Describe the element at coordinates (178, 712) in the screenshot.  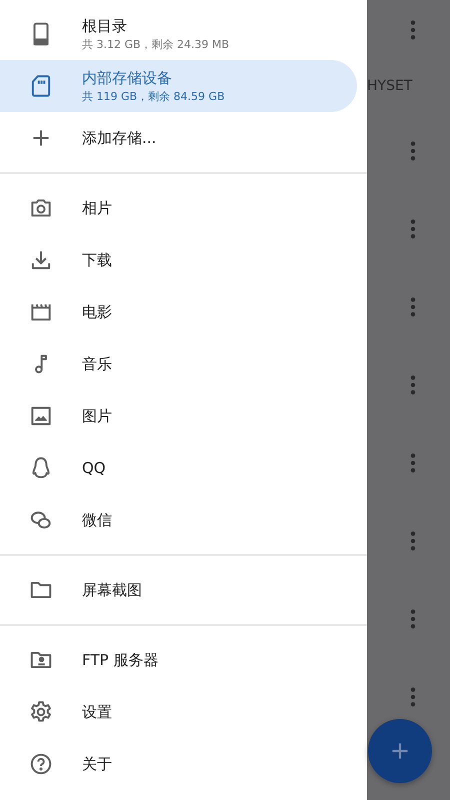
I see `drawer-item: 设置` at that location.